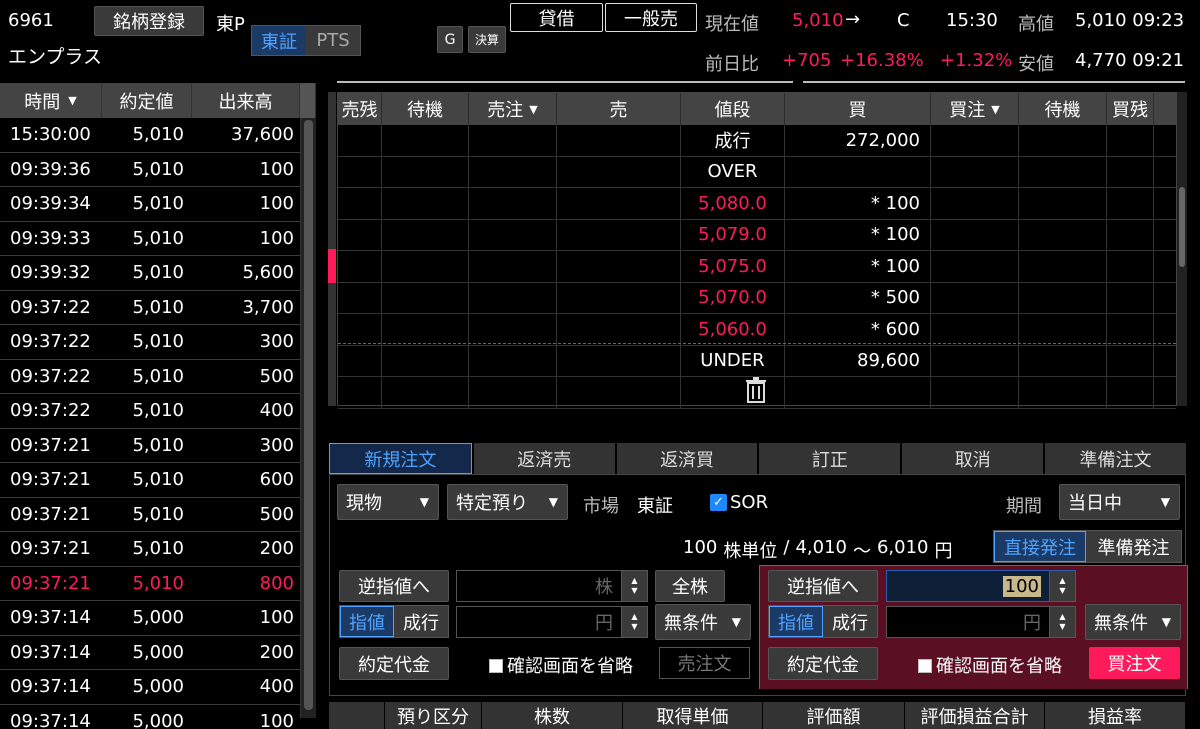 This screenshot has width=1200, height=729. Describe the element at coordinates (972, 20) in the screenshot. I see `update-time: 15:30` at that location.